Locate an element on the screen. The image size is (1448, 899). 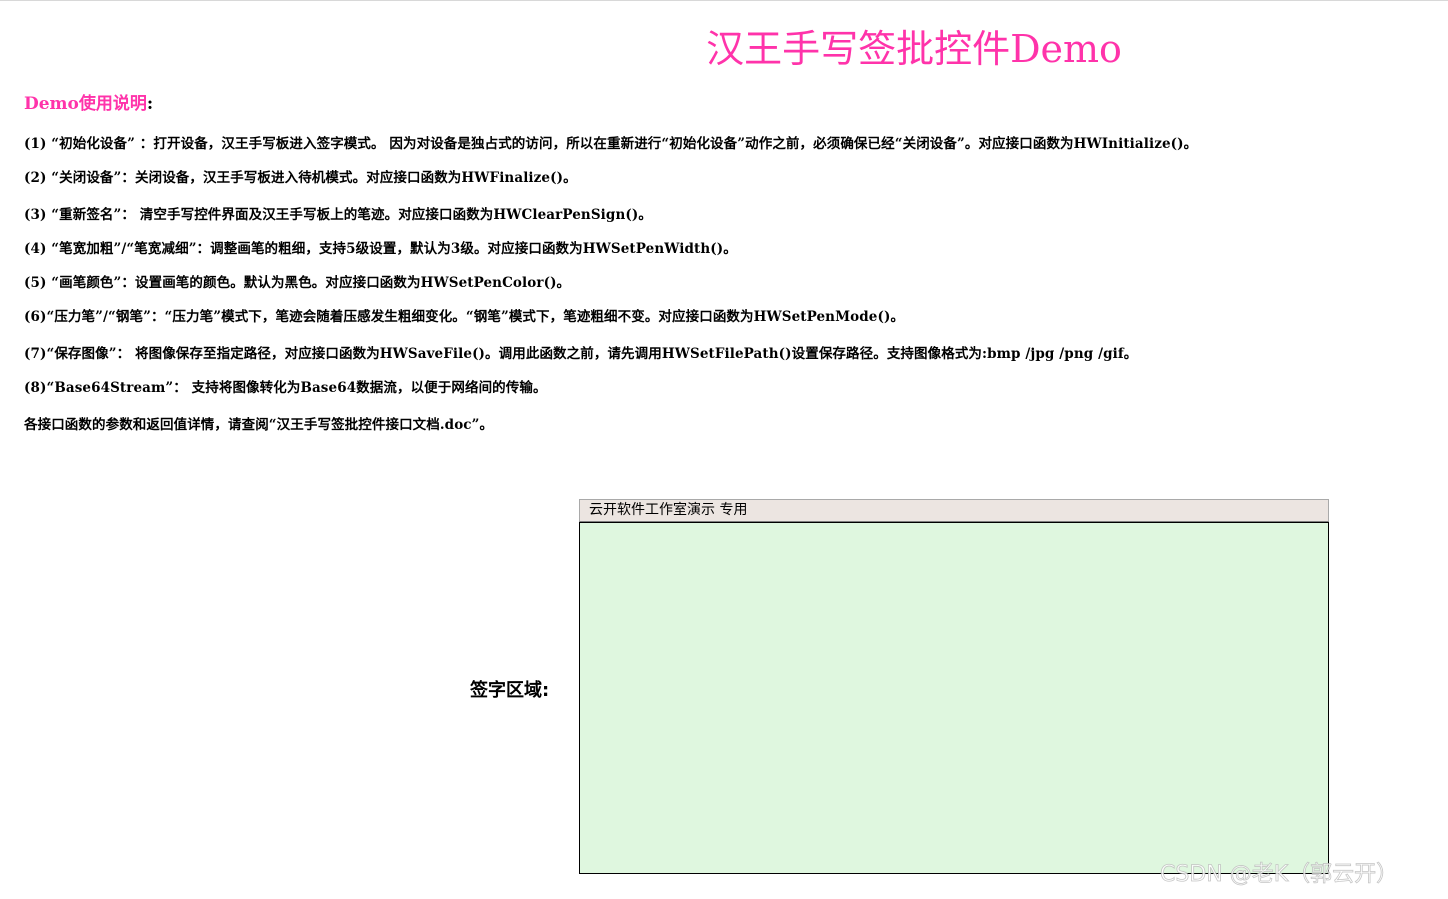
signature-control-caption: 云开软件工作室演示 专用 is located at coordinates (954, 510).